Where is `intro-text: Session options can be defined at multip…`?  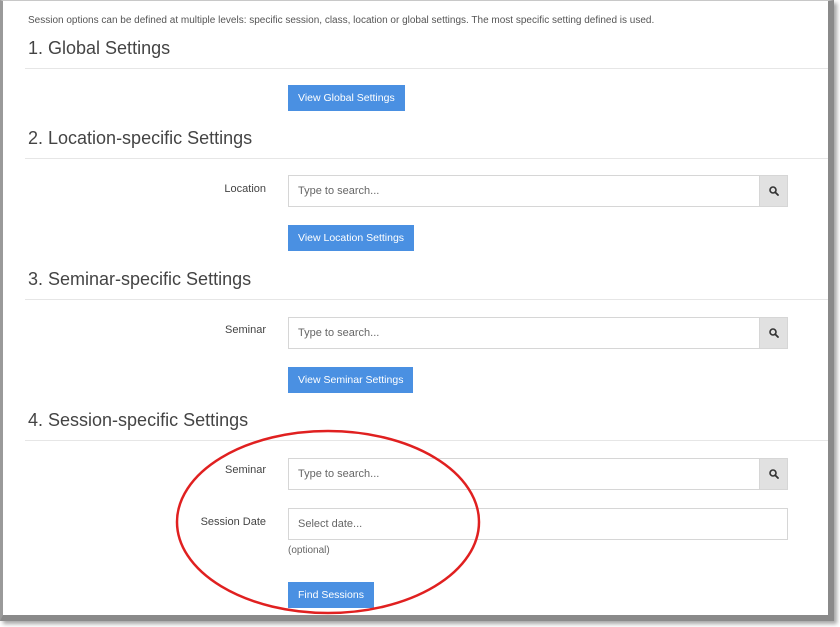 intro-text: Session options can be defined at multip… is located at coordinates (341, 20).